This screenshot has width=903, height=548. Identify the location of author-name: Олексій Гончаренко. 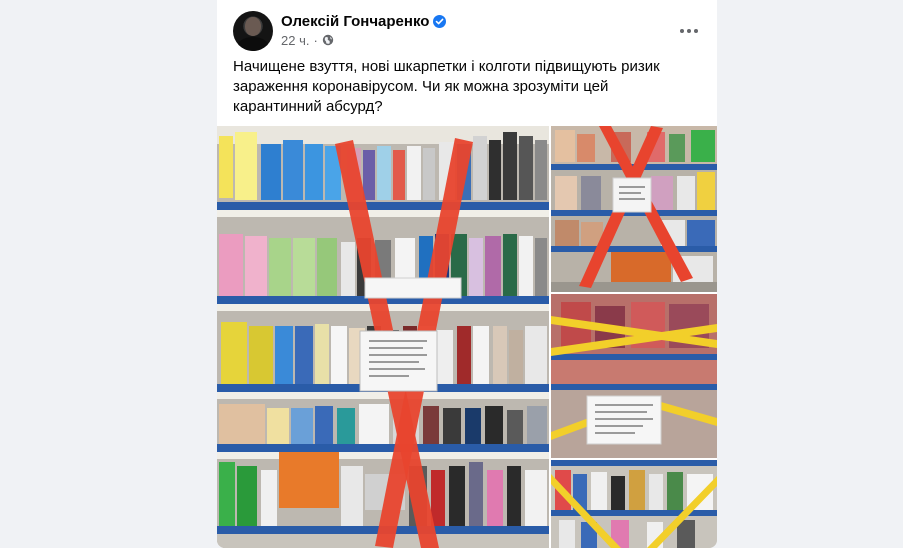
(355, 21).